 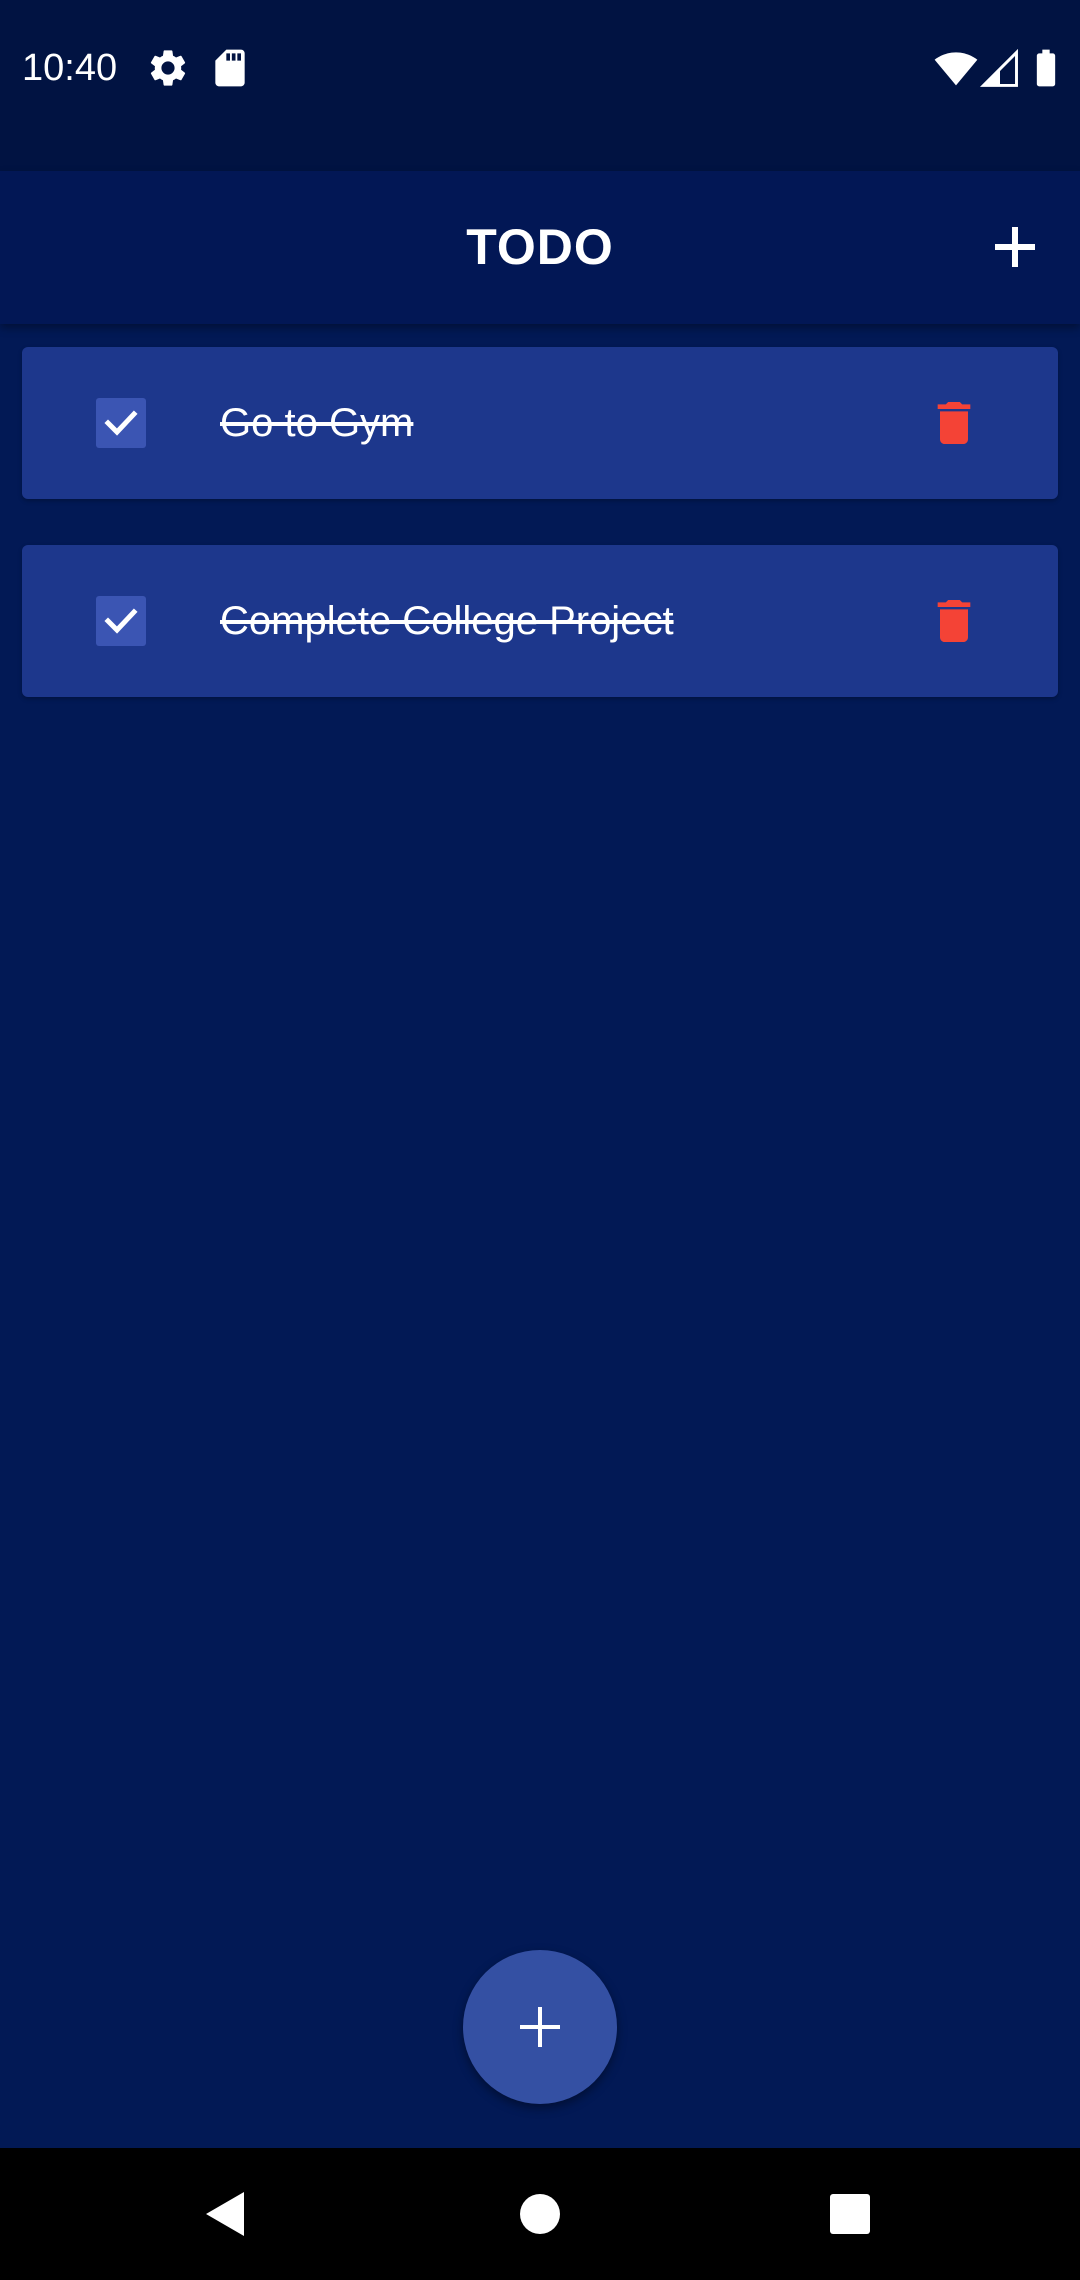 I want to click on app-title: TODO, so click(x=540, y=247).